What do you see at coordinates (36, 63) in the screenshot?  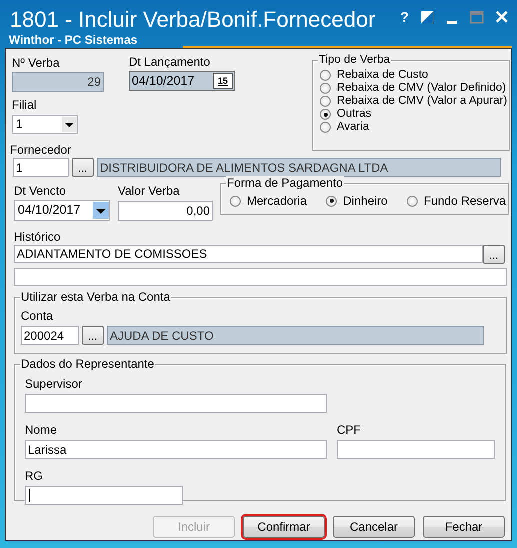 I see `field-label: Nº Verba` at bounding box center [36, 63].